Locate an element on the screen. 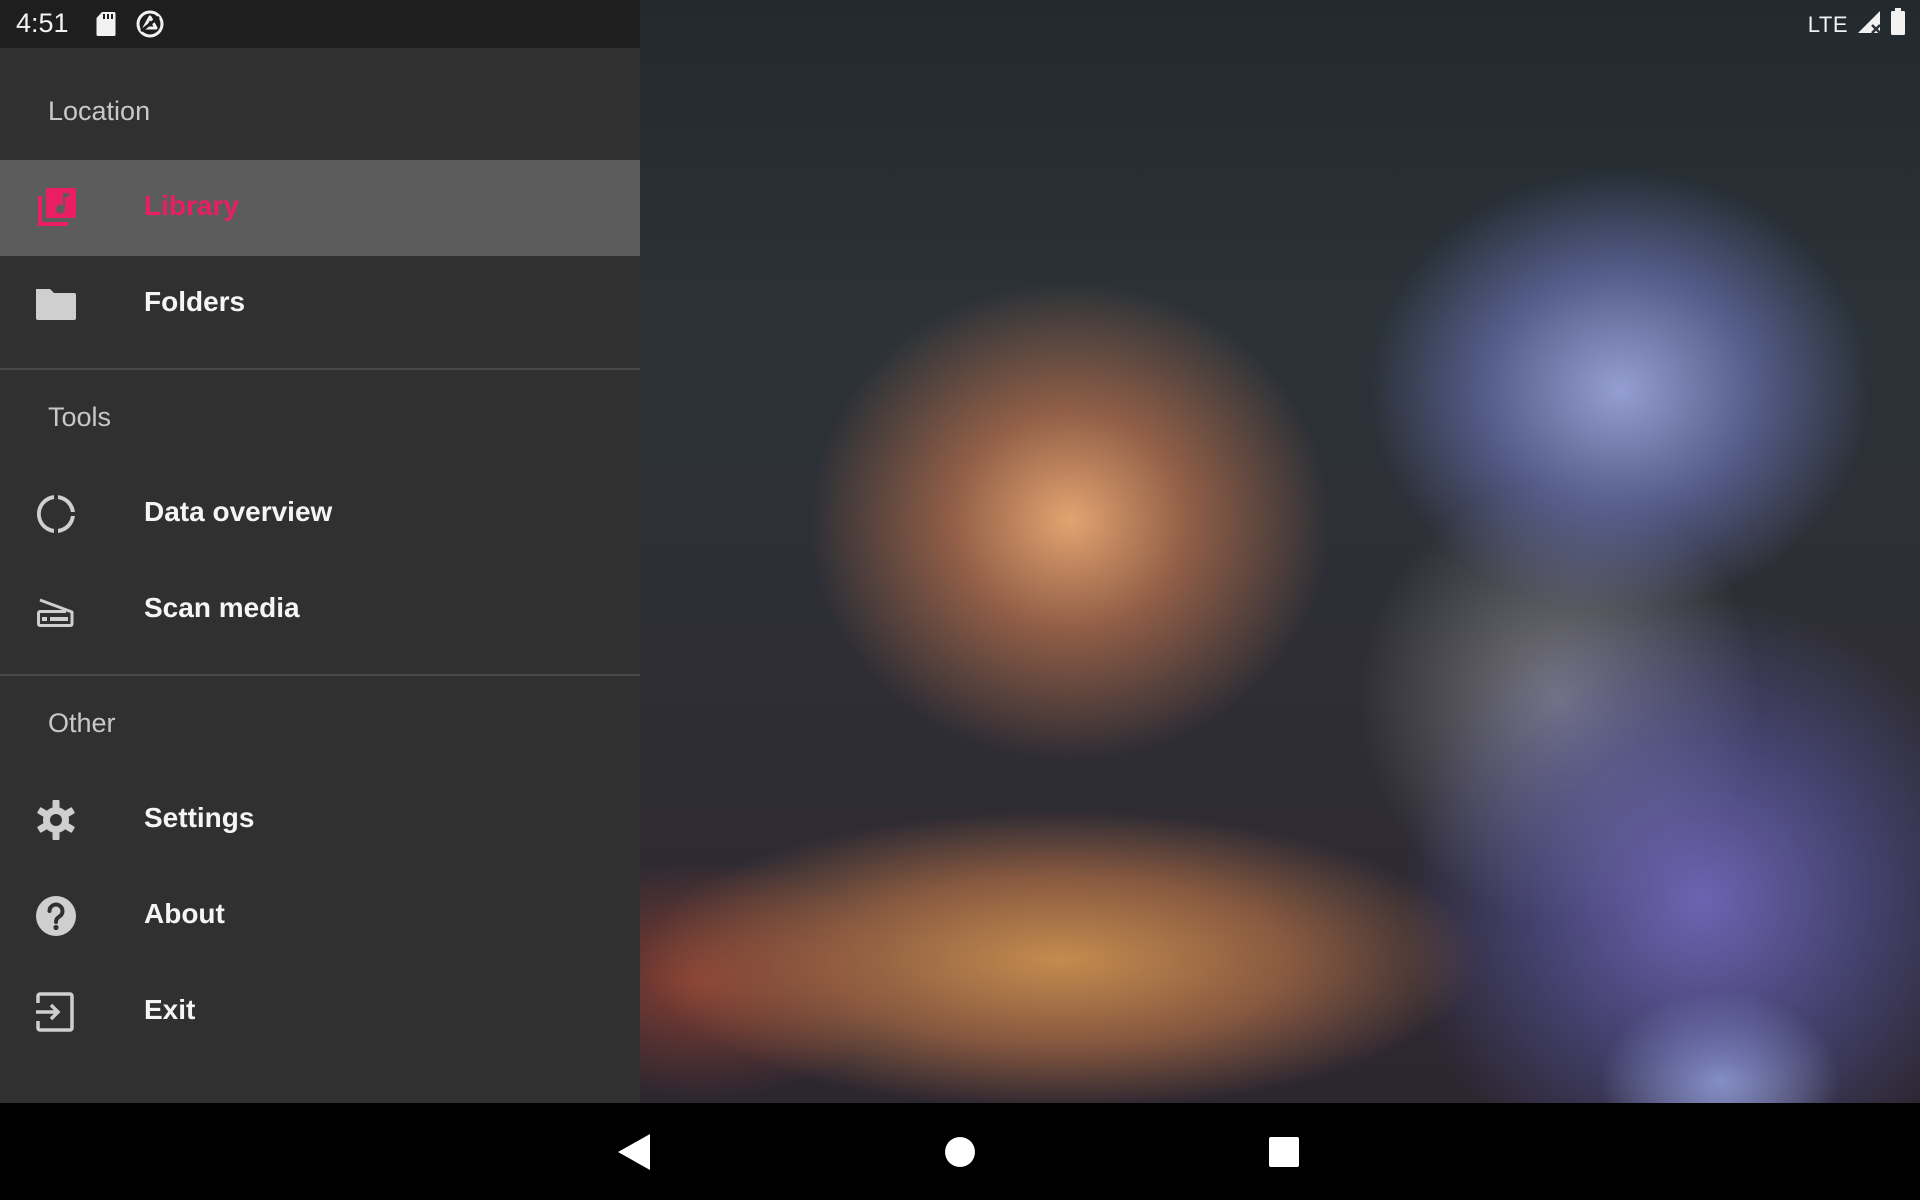  drawer-item-label: About is located at coordinates (184, 913).